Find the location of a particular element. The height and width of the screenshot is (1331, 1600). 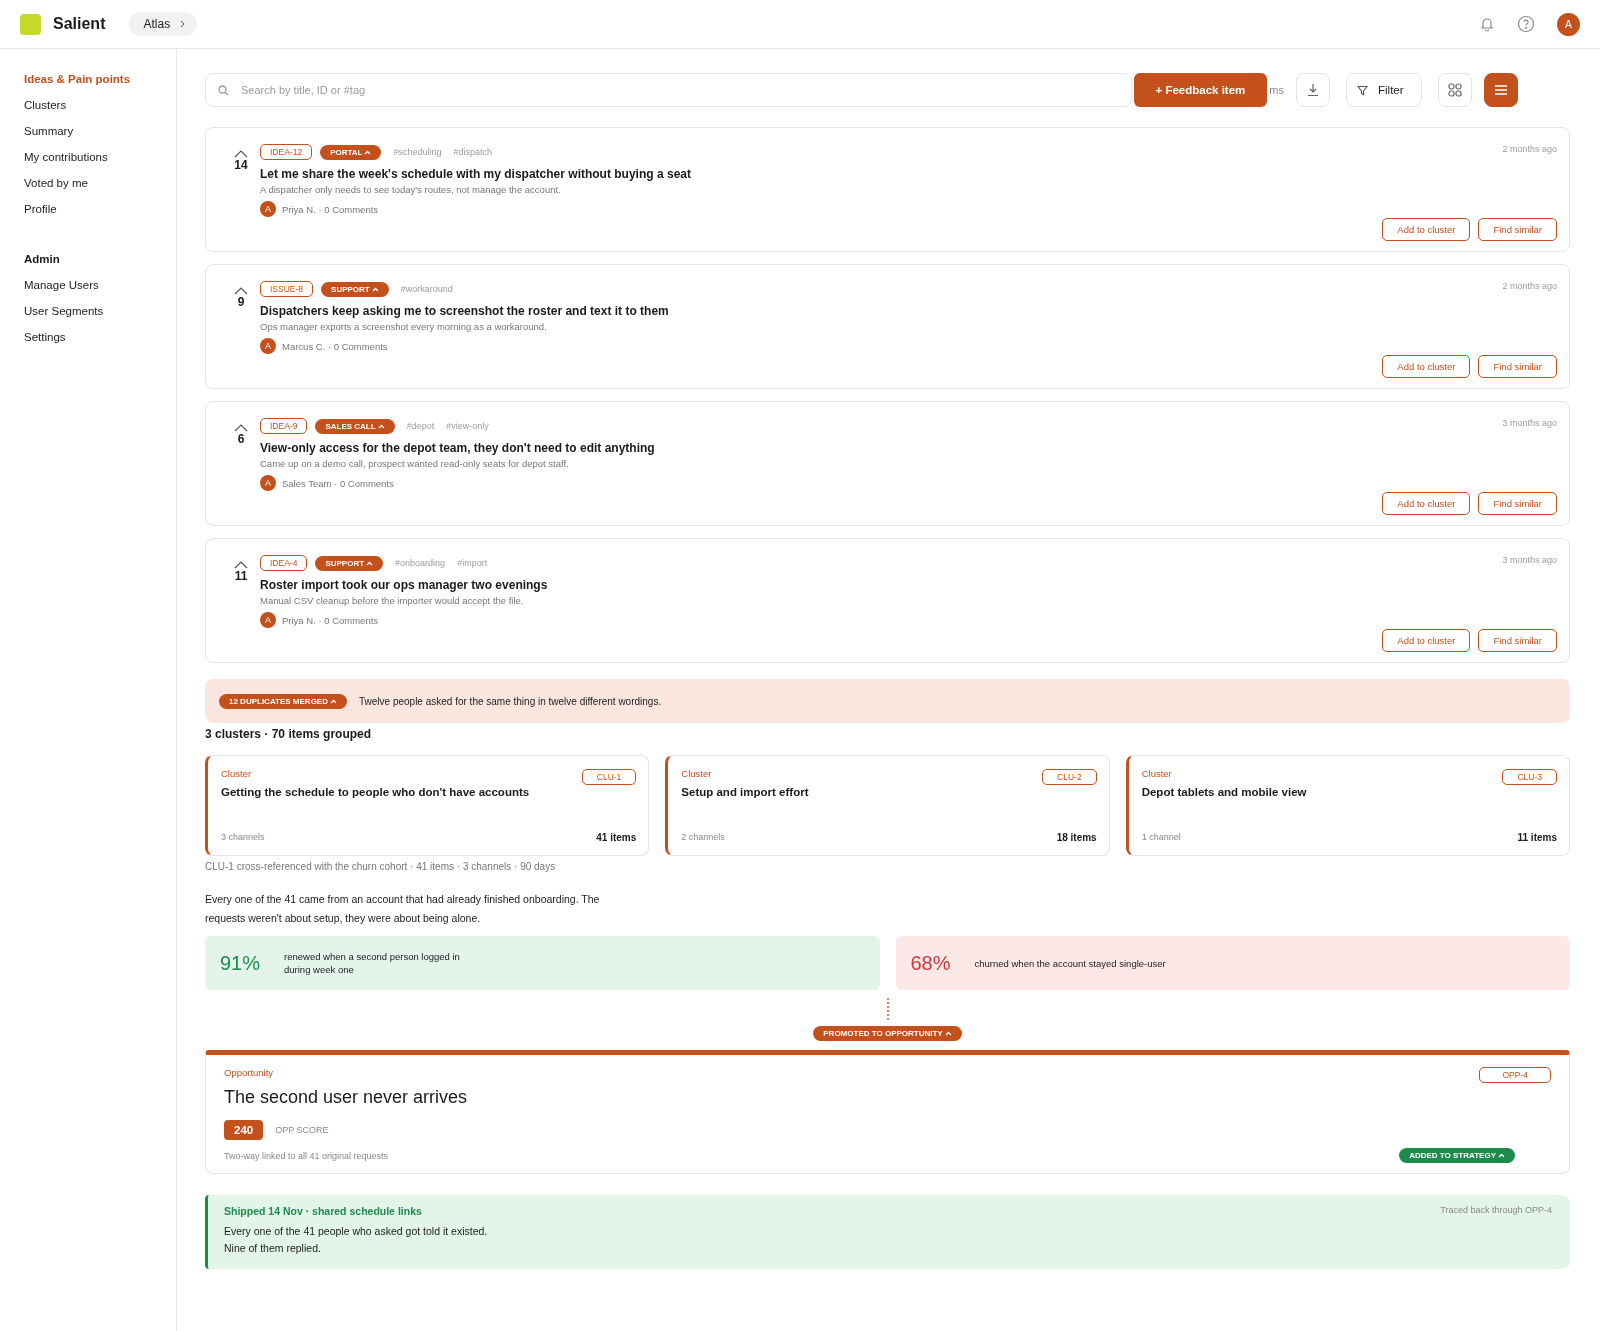

item-id: ISSUE-8 is located at coordinates (287, 289).